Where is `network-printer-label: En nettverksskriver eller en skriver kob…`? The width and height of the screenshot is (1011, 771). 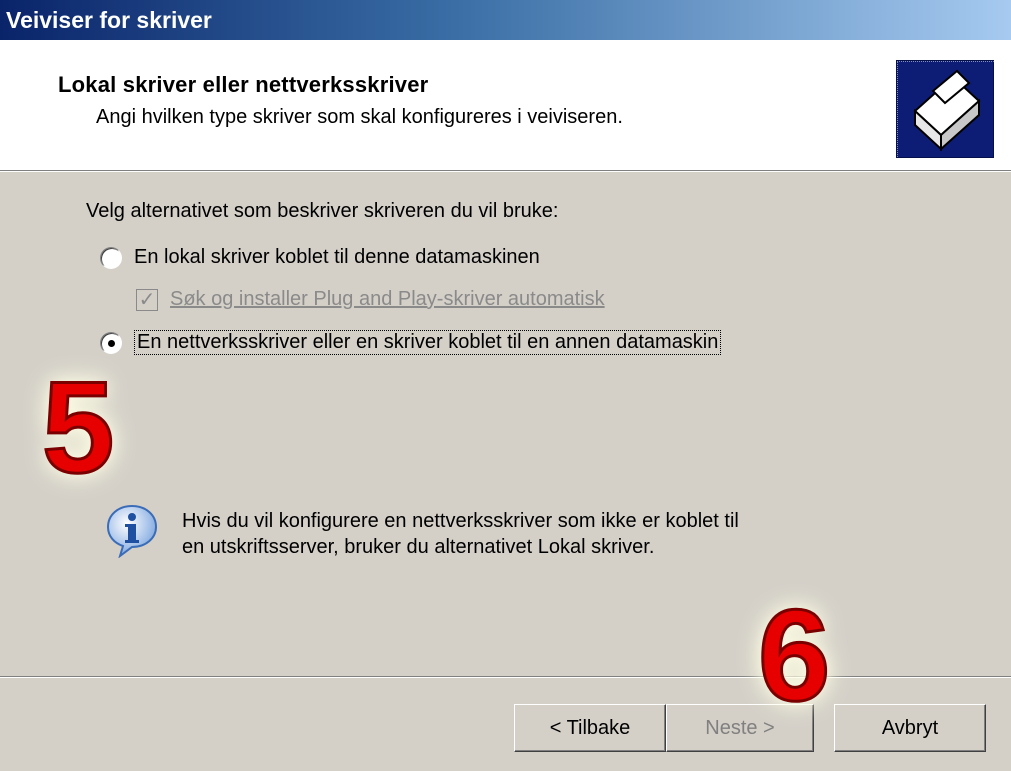 network-printer-label: En nettverksskriver eller en skriver kob… is located at coordinates (428, 342).